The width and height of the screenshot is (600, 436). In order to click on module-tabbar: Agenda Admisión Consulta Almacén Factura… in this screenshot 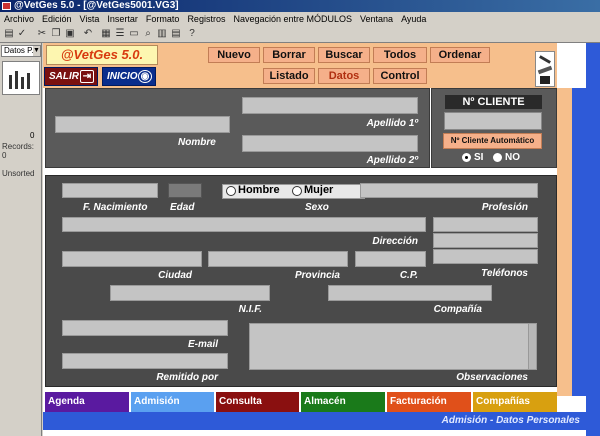, I will do `click(300, 402)`.